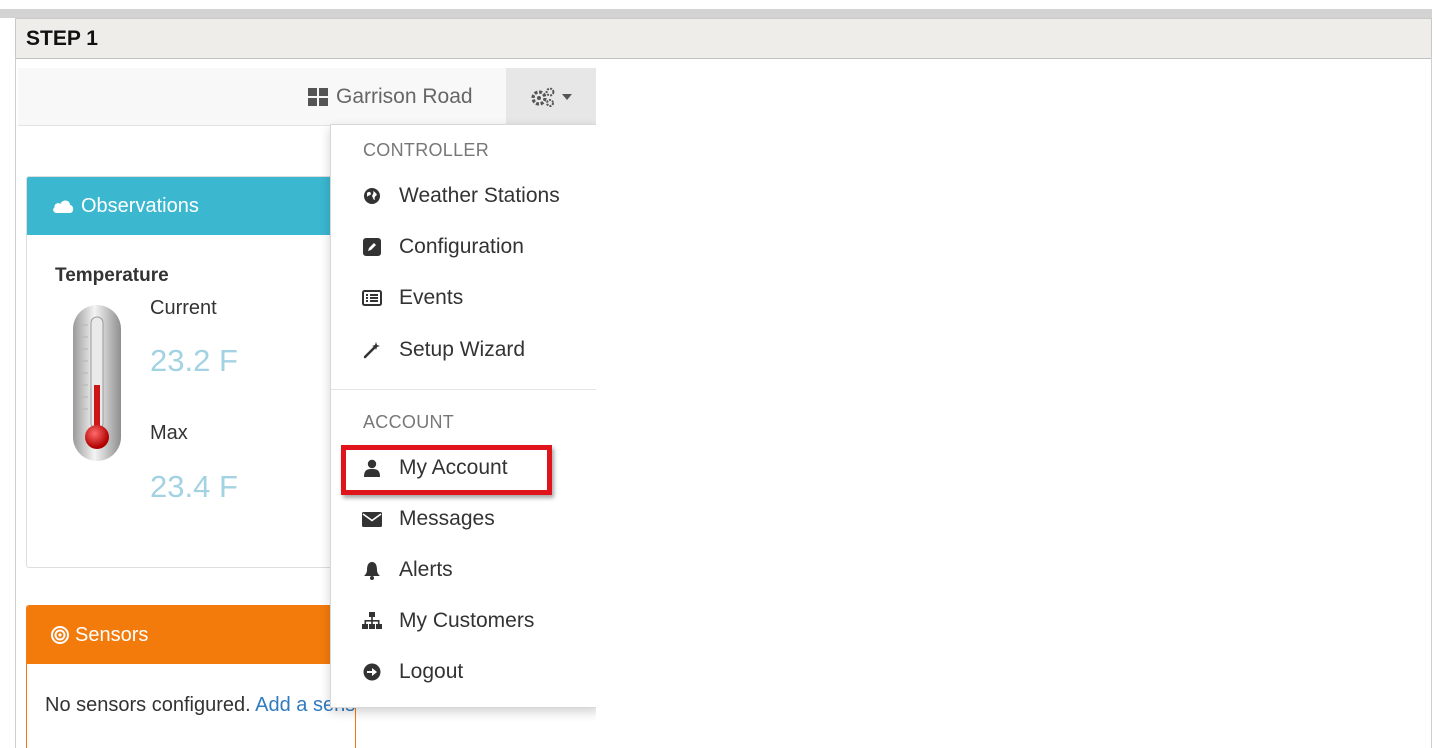  What do you see at coordinates (372, 519) in the screenshot?
I see `envelope-icon` at bounding box center [372, 519].